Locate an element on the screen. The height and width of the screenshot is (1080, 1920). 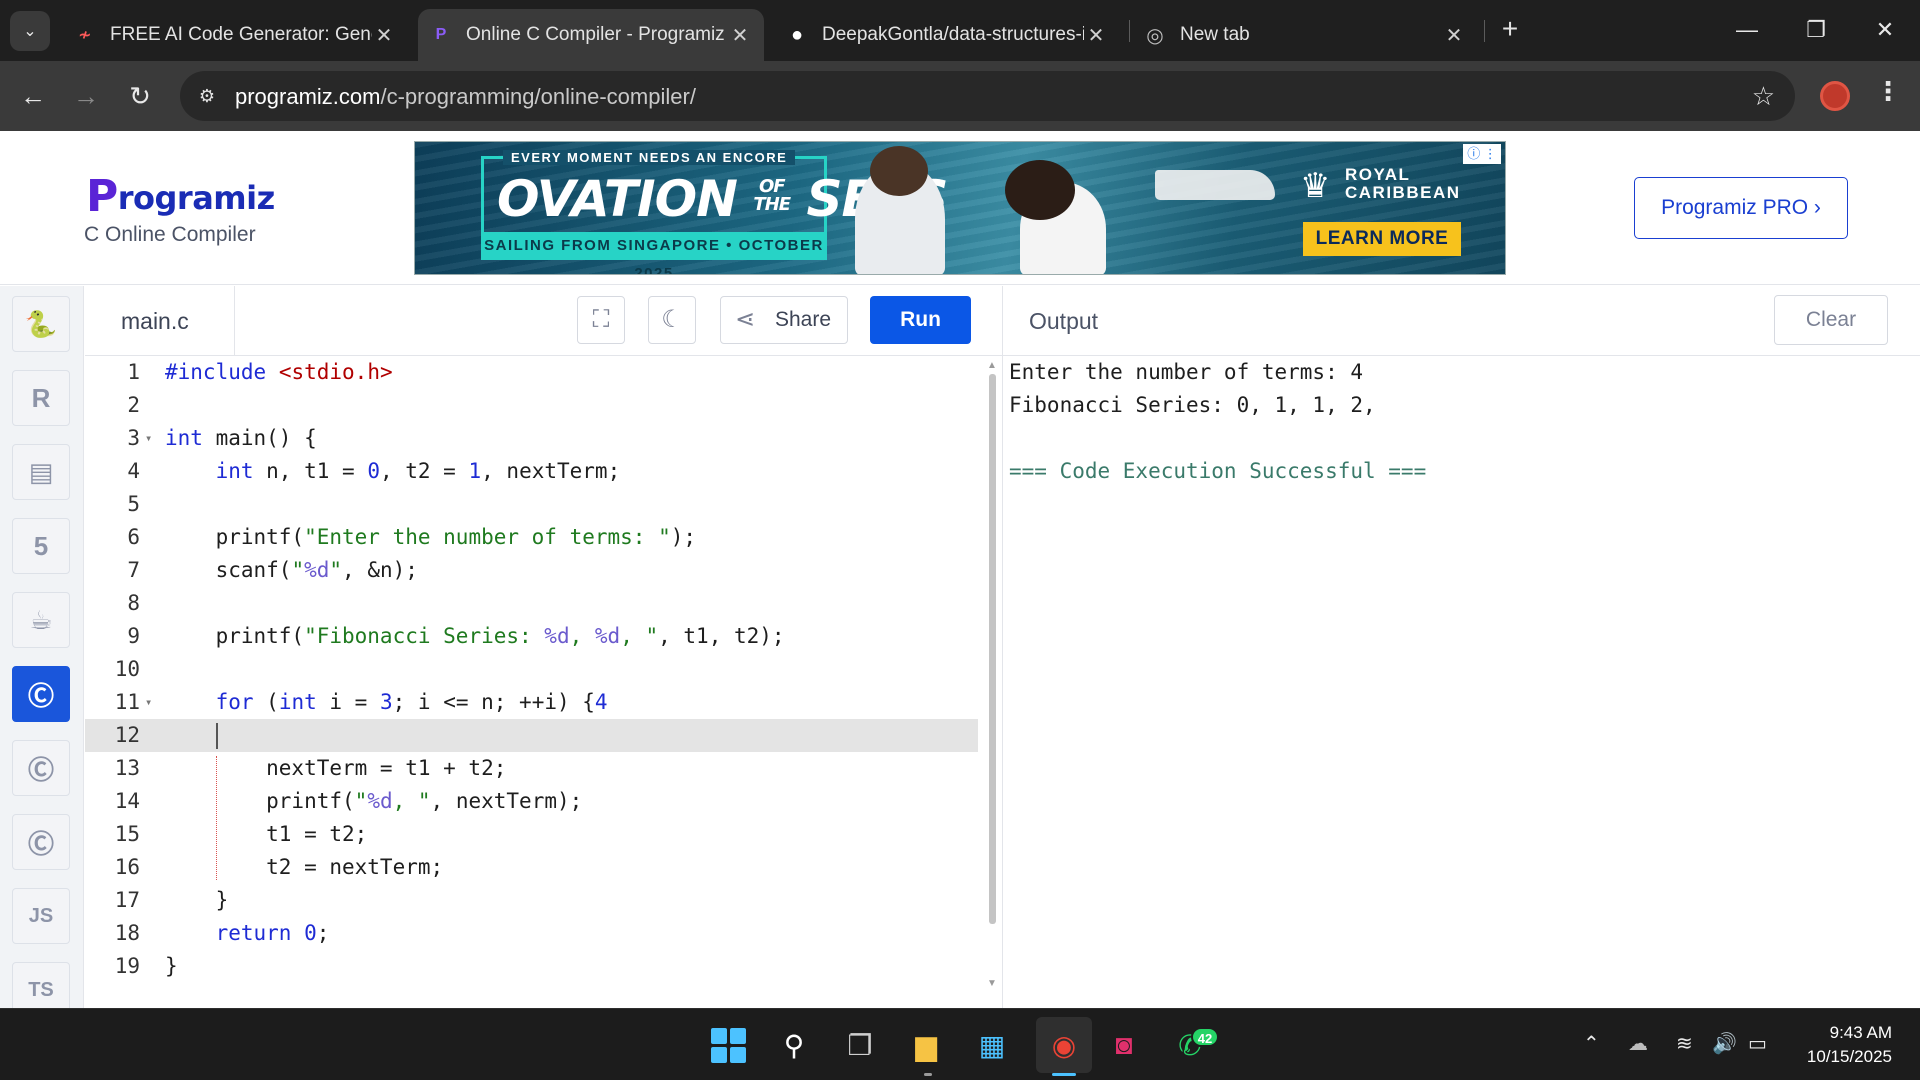
tab-online-c-compiler: P Online C Compiler - Programiz ✕ is located at coordinates (591, 35).